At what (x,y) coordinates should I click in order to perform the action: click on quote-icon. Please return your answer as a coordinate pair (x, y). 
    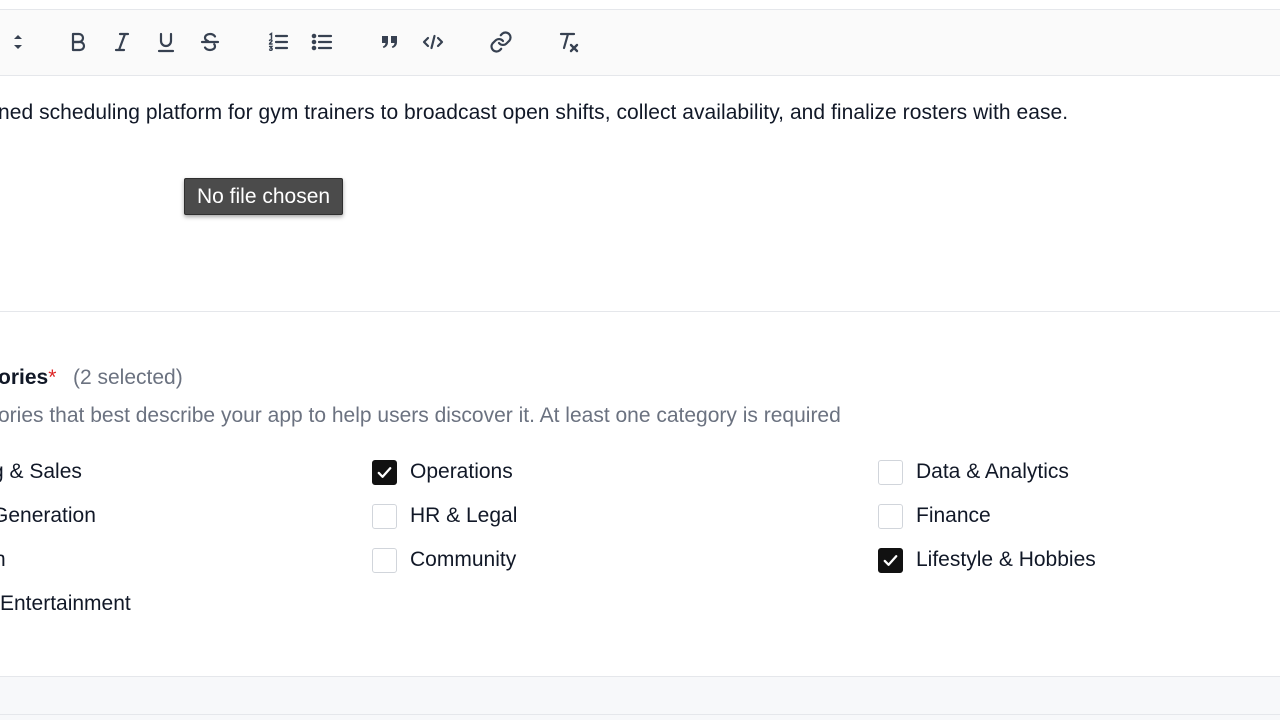
    Looking at the image, I should click on (390, 42).